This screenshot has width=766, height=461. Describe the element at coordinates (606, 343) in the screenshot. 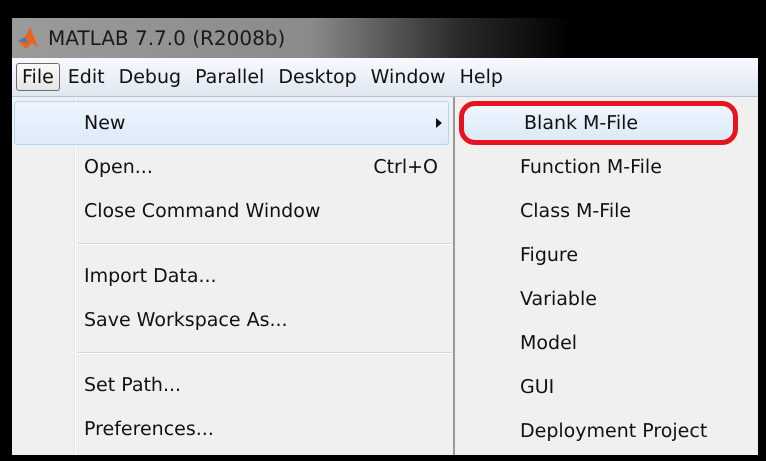

I see `submenu-entry: Model` at that location.